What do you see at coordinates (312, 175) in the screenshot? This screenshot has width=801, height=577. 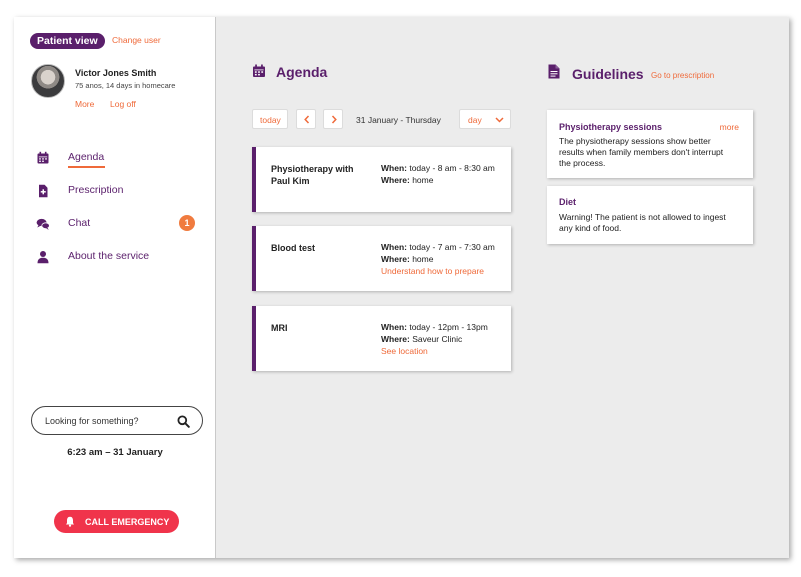 I see `appointment-title: Physiotherapy with Paul Kim` at bounding box center [312, 175].